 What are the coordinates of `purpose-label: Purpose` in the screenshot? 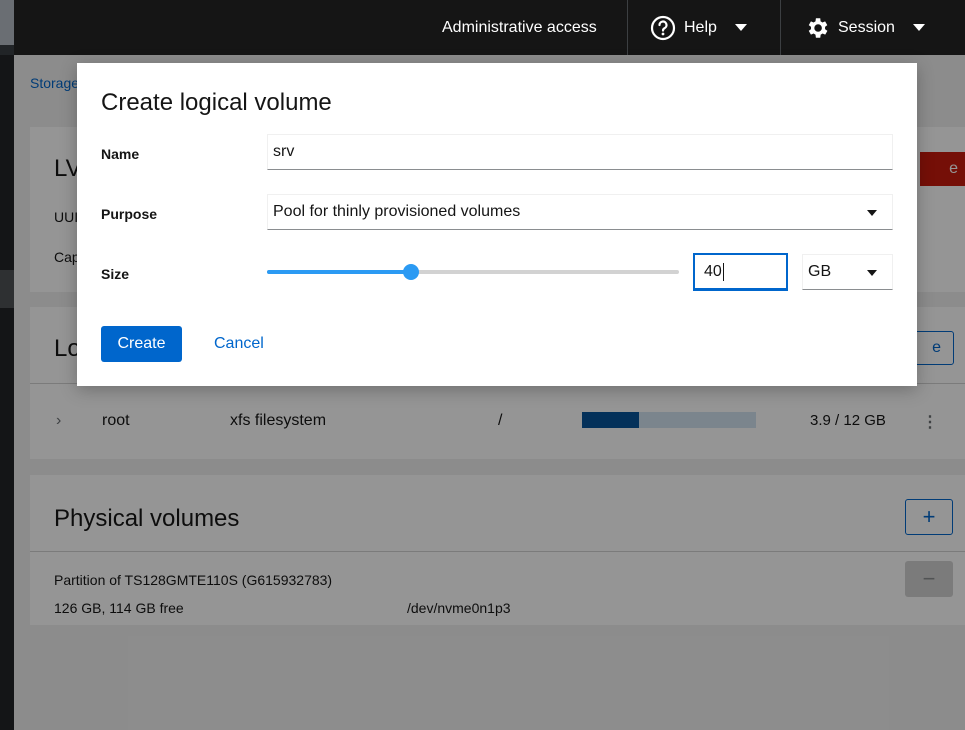 It's located at (129, 214).